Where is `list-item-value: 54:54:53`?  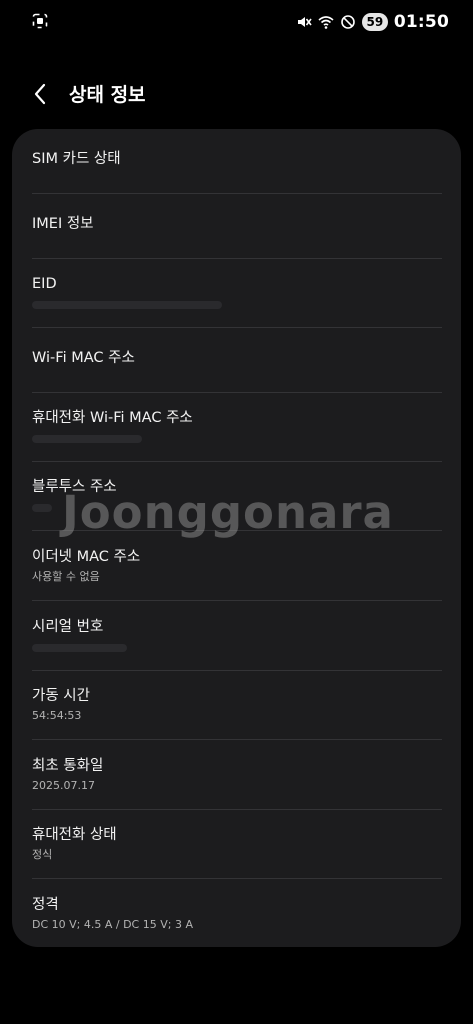
list-item-value: 54:54:53 is located at coordinates (57, 715).